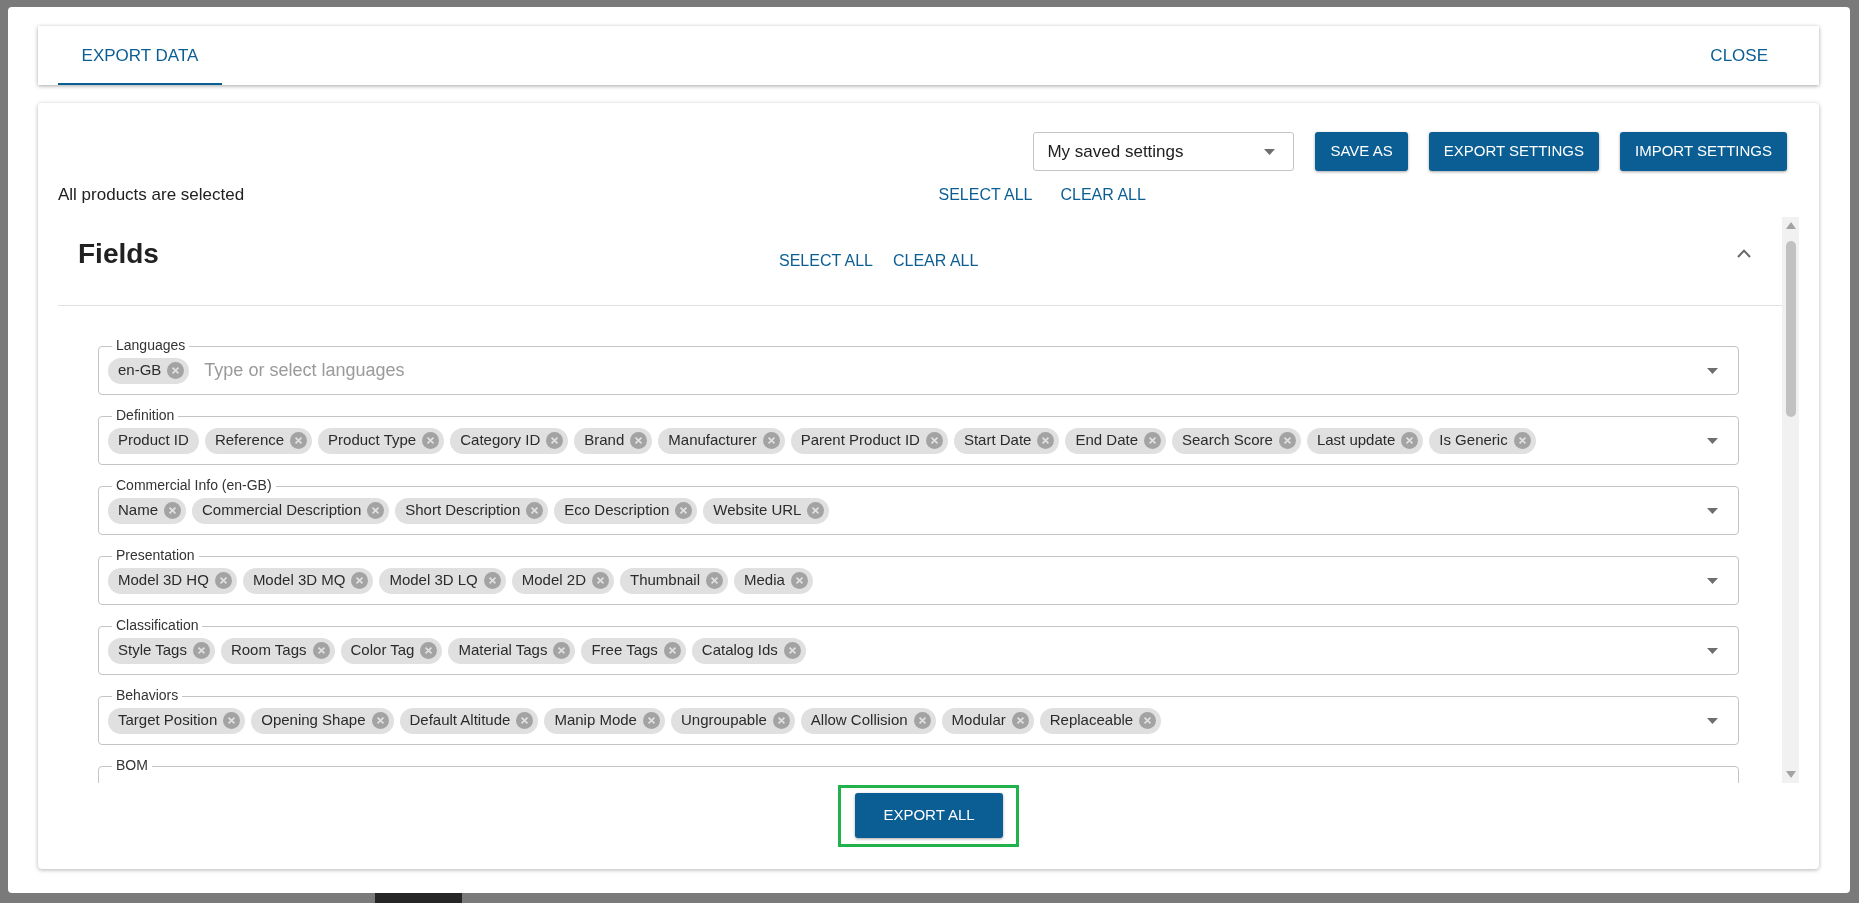  Describe the element at coordinates (381, 440) in the screenshot. I see `tag-chip: Product Type` at that location.